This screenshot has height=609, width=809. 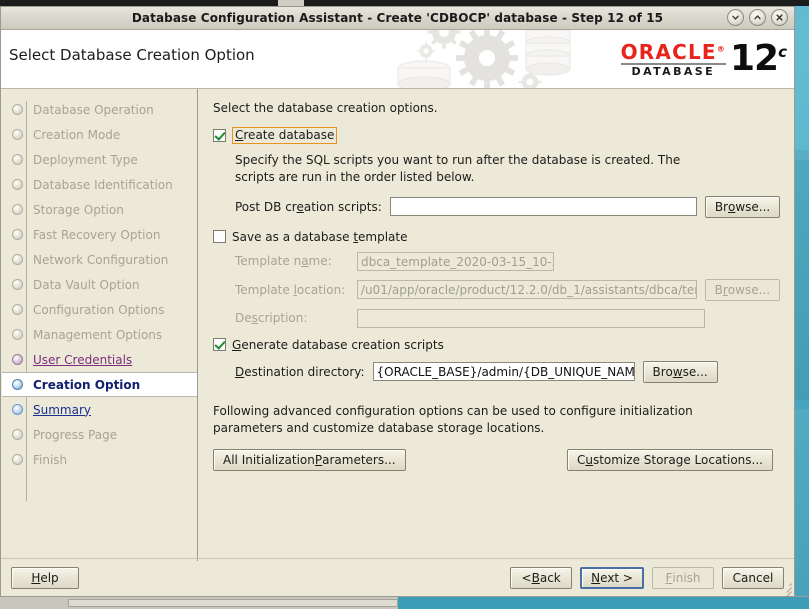 What do you see at coordinates (50, 459) in the screenshot?
I see `sidebar-item-label: Finish` at bounding box center [50, 459].